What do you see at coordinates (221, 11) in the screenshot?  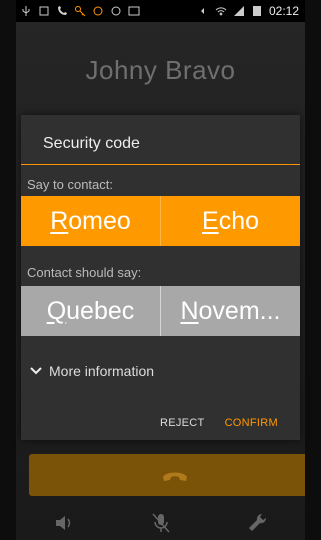 I see `wifi-icon` at bounding box center [221, 11].